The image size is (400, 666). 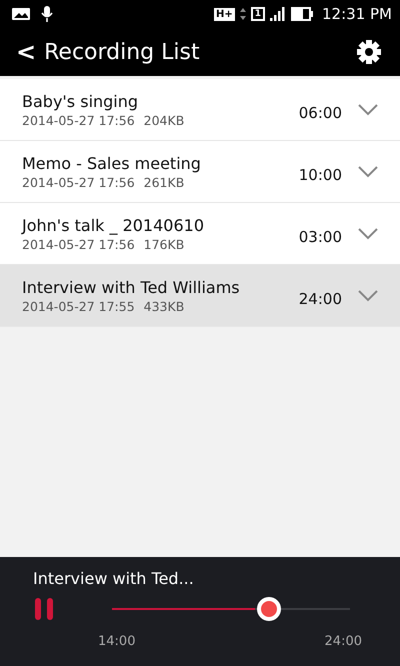 I want to click on battery-icon, so click(x=302, y=14).